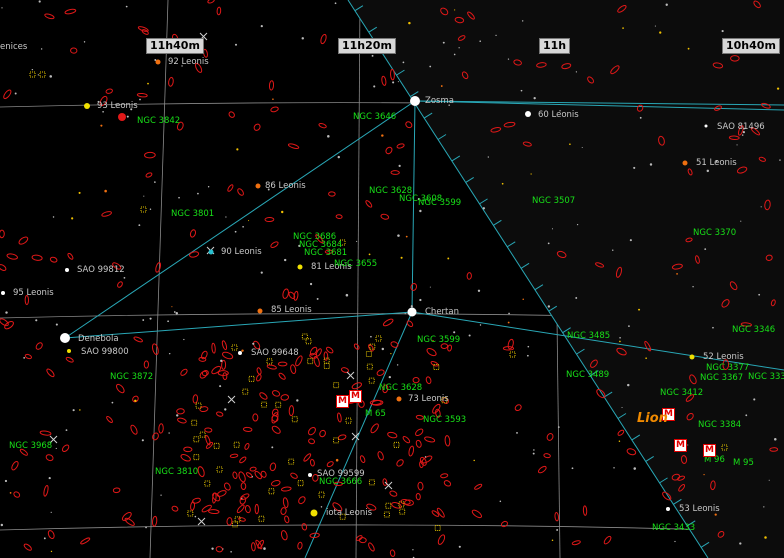 This screenshot has width=784, height=558. I want to click on ngc-label: NGC 3810, so click(176, 472).